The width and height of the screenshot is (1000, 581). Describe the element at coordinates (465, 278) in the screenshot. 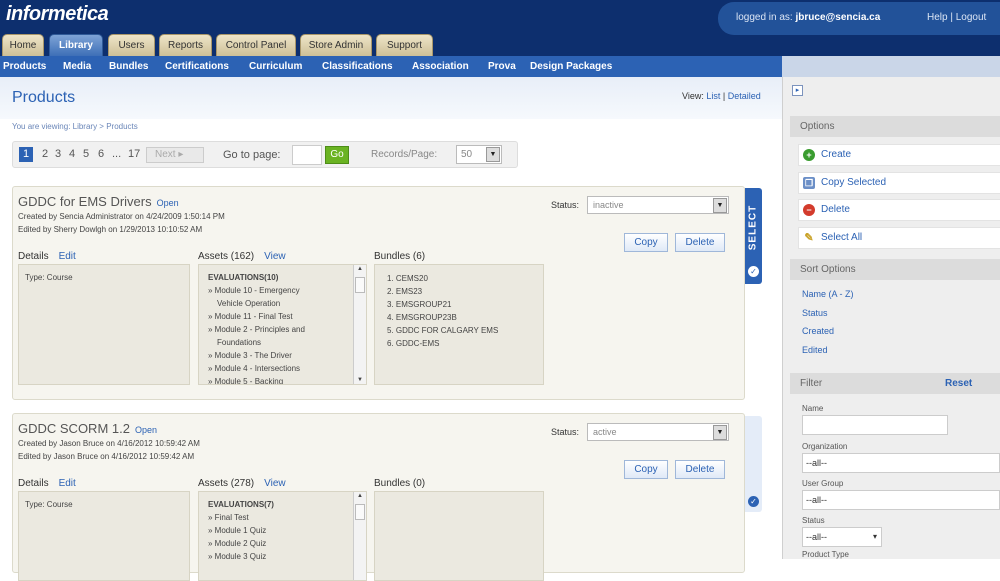

I see `list-item: 1. CEMS20` at that location.